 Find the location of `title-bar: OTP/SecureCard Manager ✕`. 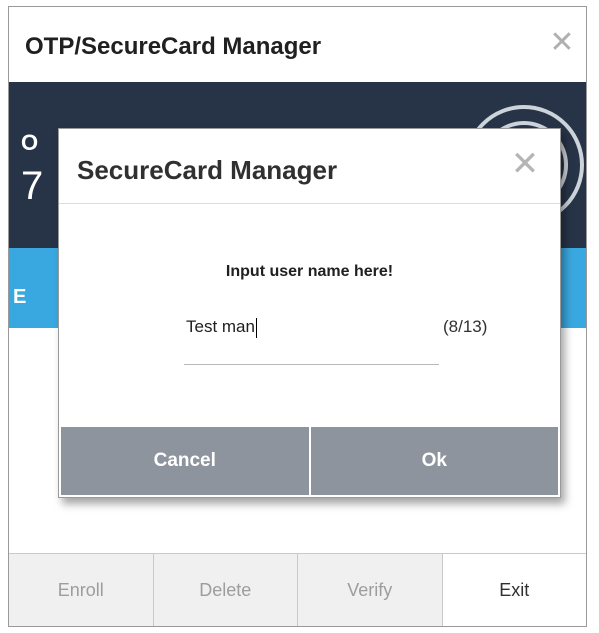

title-bar: OTP/SecureCard Manager ✕ is located at coordinates (297, 44).